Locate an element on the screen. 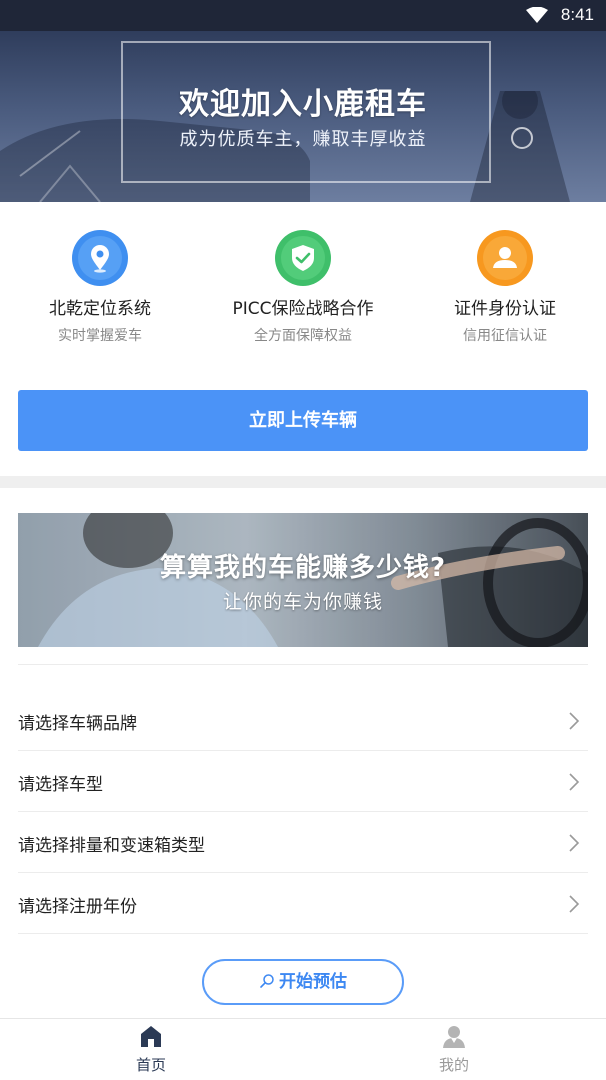  feature-insurance: PICC保险战略合作 全方面保障权益 is located at coordinates (303, 287).